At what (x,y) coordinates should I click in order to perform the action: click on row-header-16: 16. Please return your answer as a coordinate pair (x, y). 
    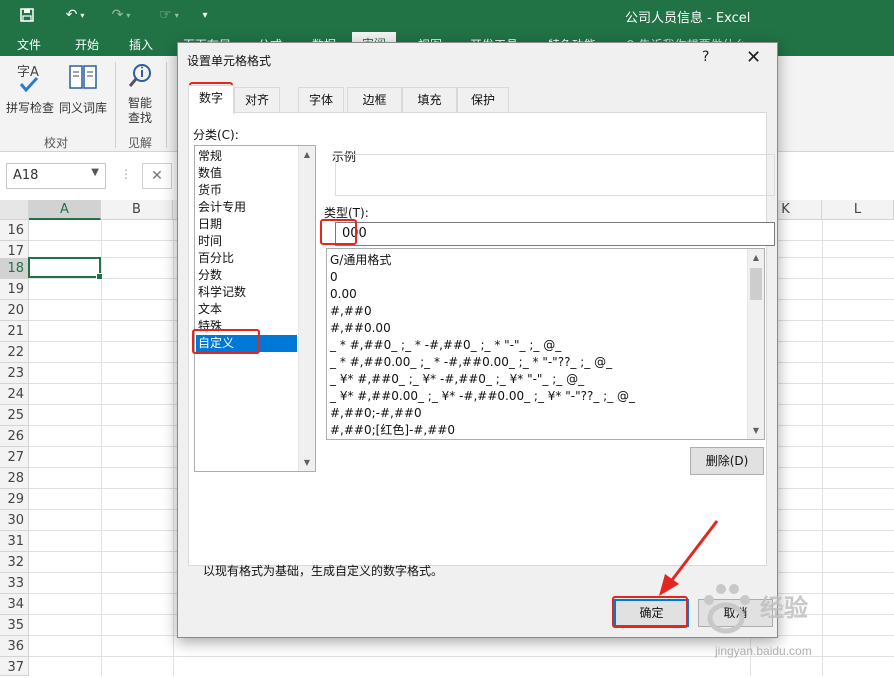
    Looking at the image, I should click on (14, 230).